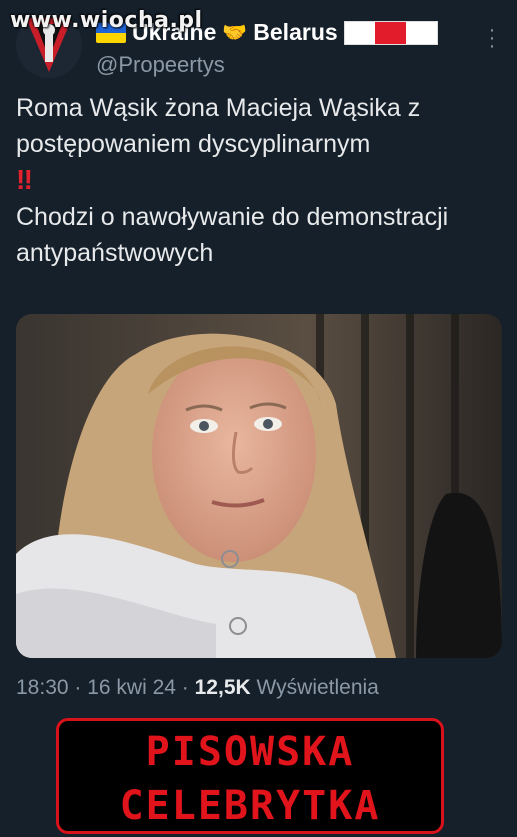  What do you see at coordinates (250, 806) in the screenshot?
I see `banner-line-2: CELEBRYTKA` at bounding box center [250, 806].